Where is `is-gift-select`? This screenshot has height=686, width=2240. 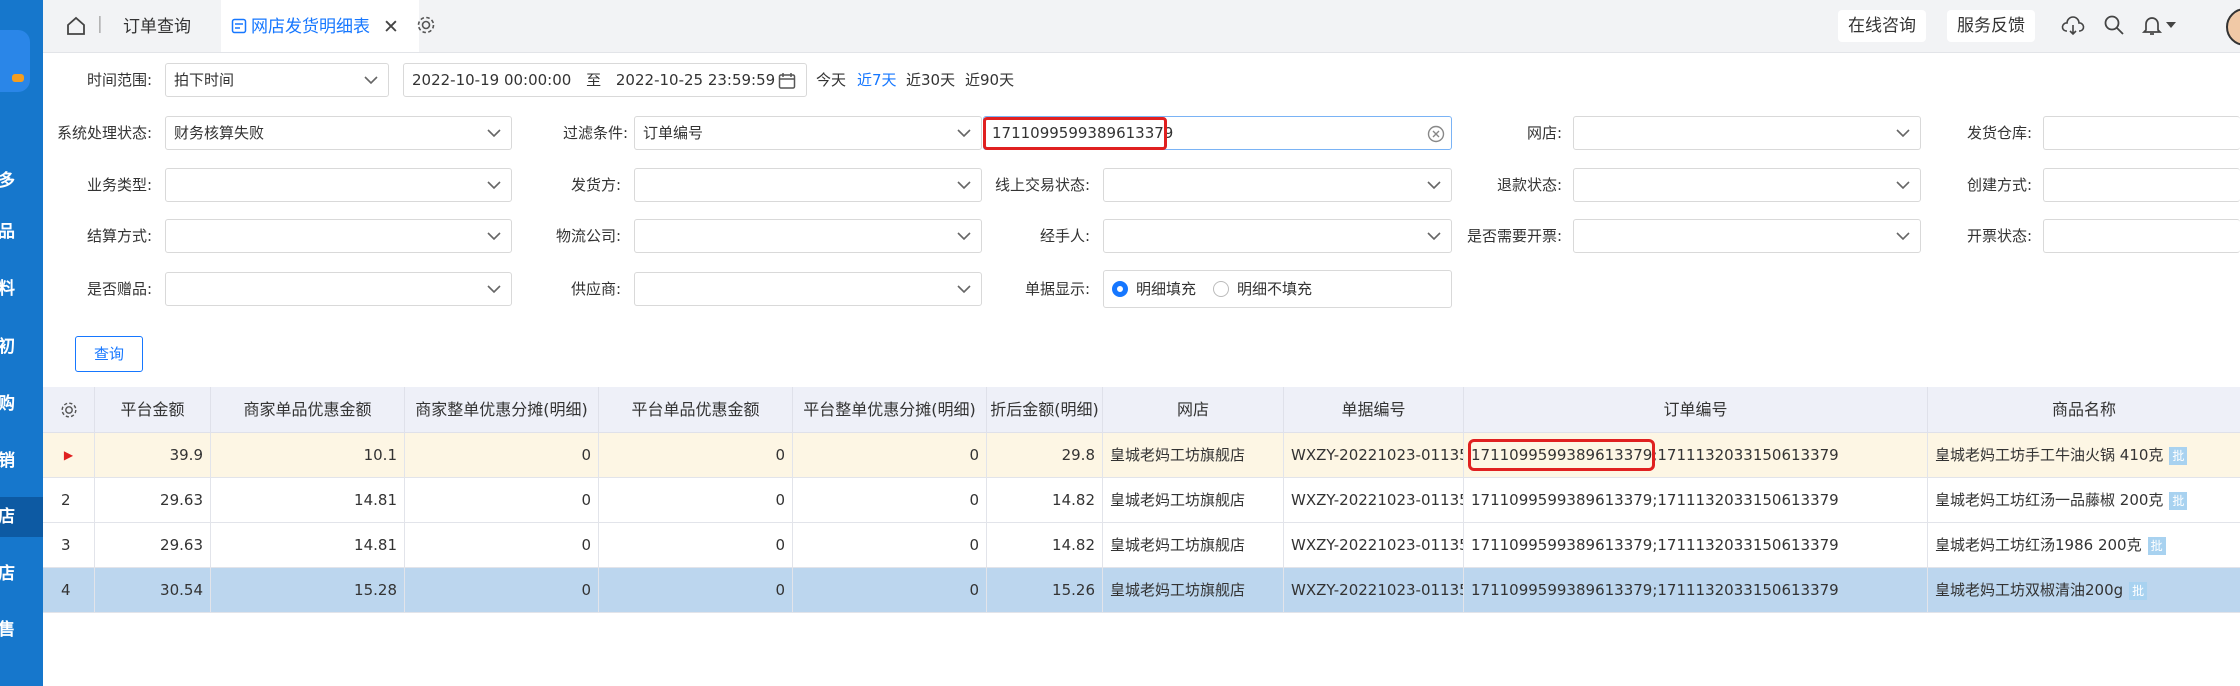
is-gift-select is located at coordinates (338, 289).